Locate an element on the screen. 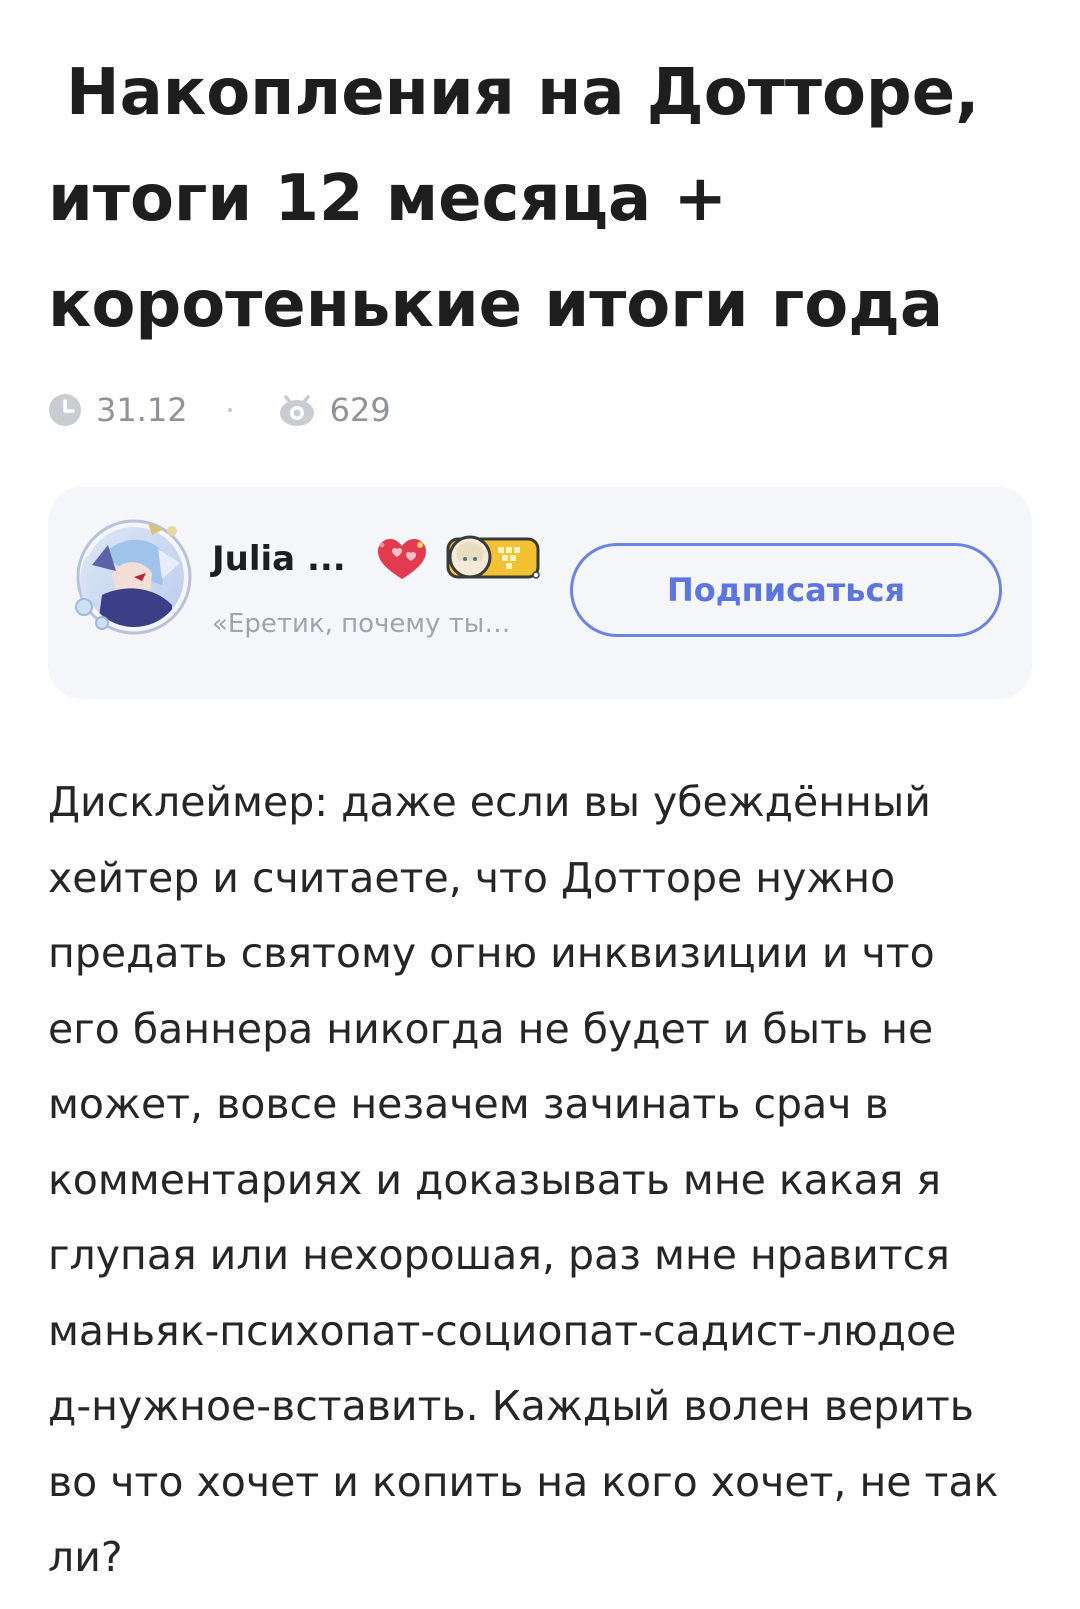  article-date: 31.12 is located at coordinates (142, 410).